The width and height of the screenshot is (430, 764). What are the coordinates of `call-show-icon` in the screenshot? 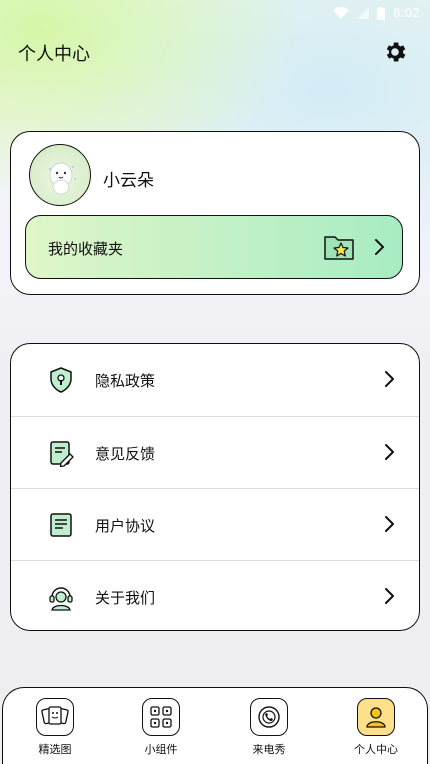 It's located at (269, 717).